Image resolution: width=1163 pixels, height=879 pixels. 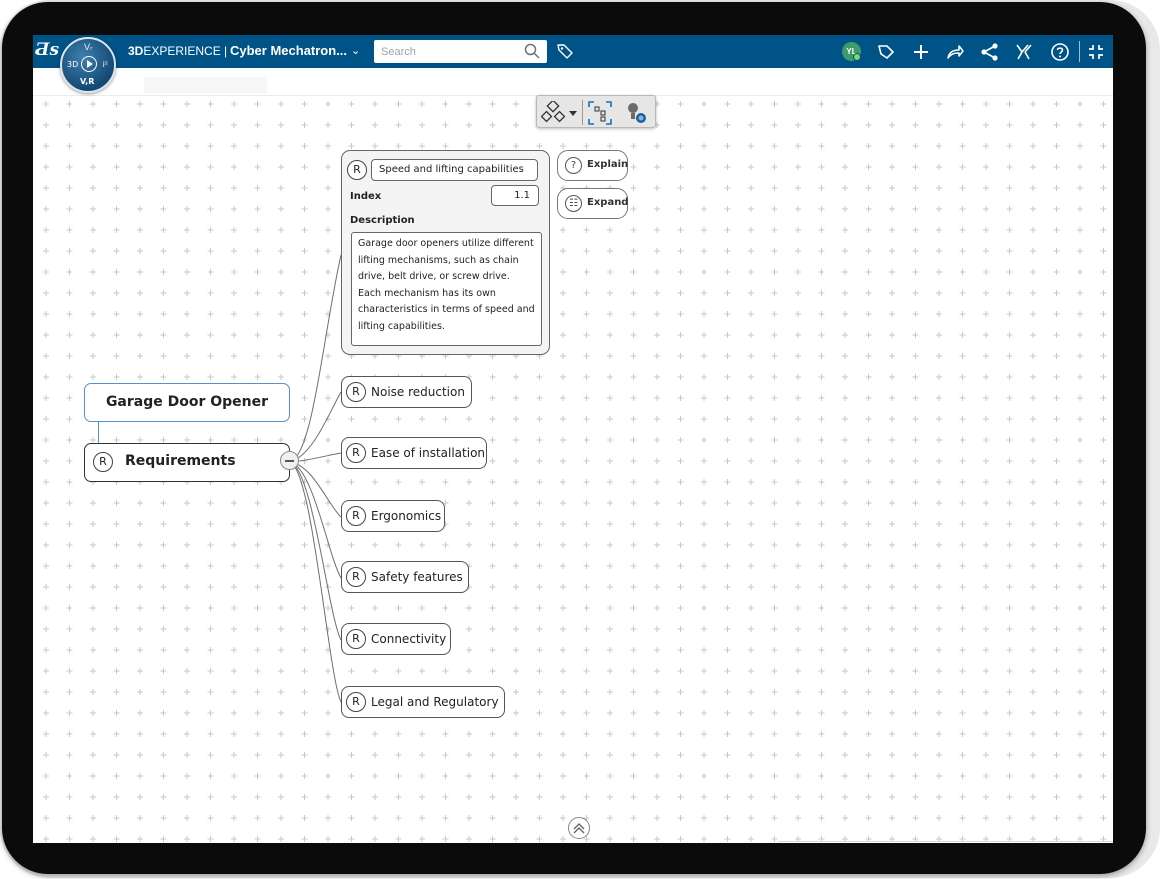 I want to click on compass-left-label: 3D, so click(x=73, y=64).